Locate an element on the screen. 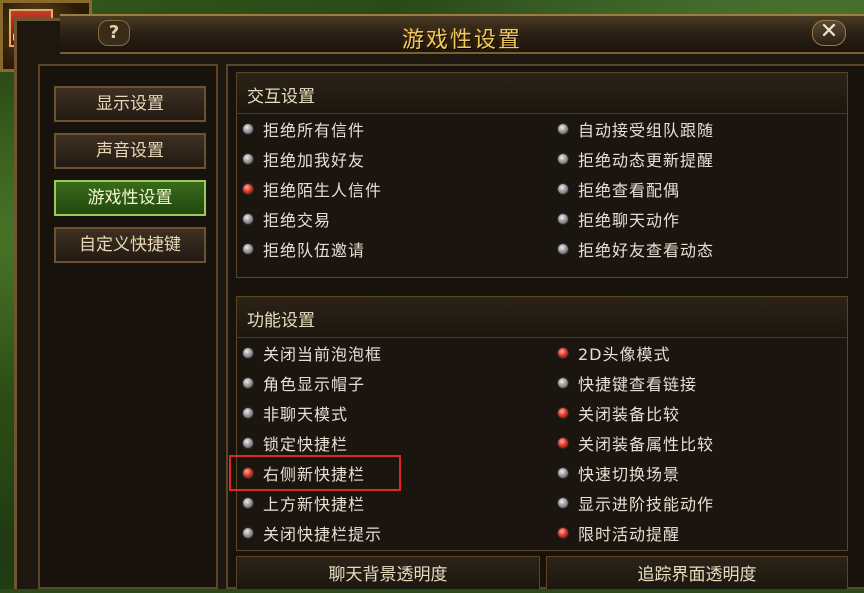 The width and height of the screenshot is (864, 593). option-label: 拒绝陌生人信件 is located at coordinates (323, 190).